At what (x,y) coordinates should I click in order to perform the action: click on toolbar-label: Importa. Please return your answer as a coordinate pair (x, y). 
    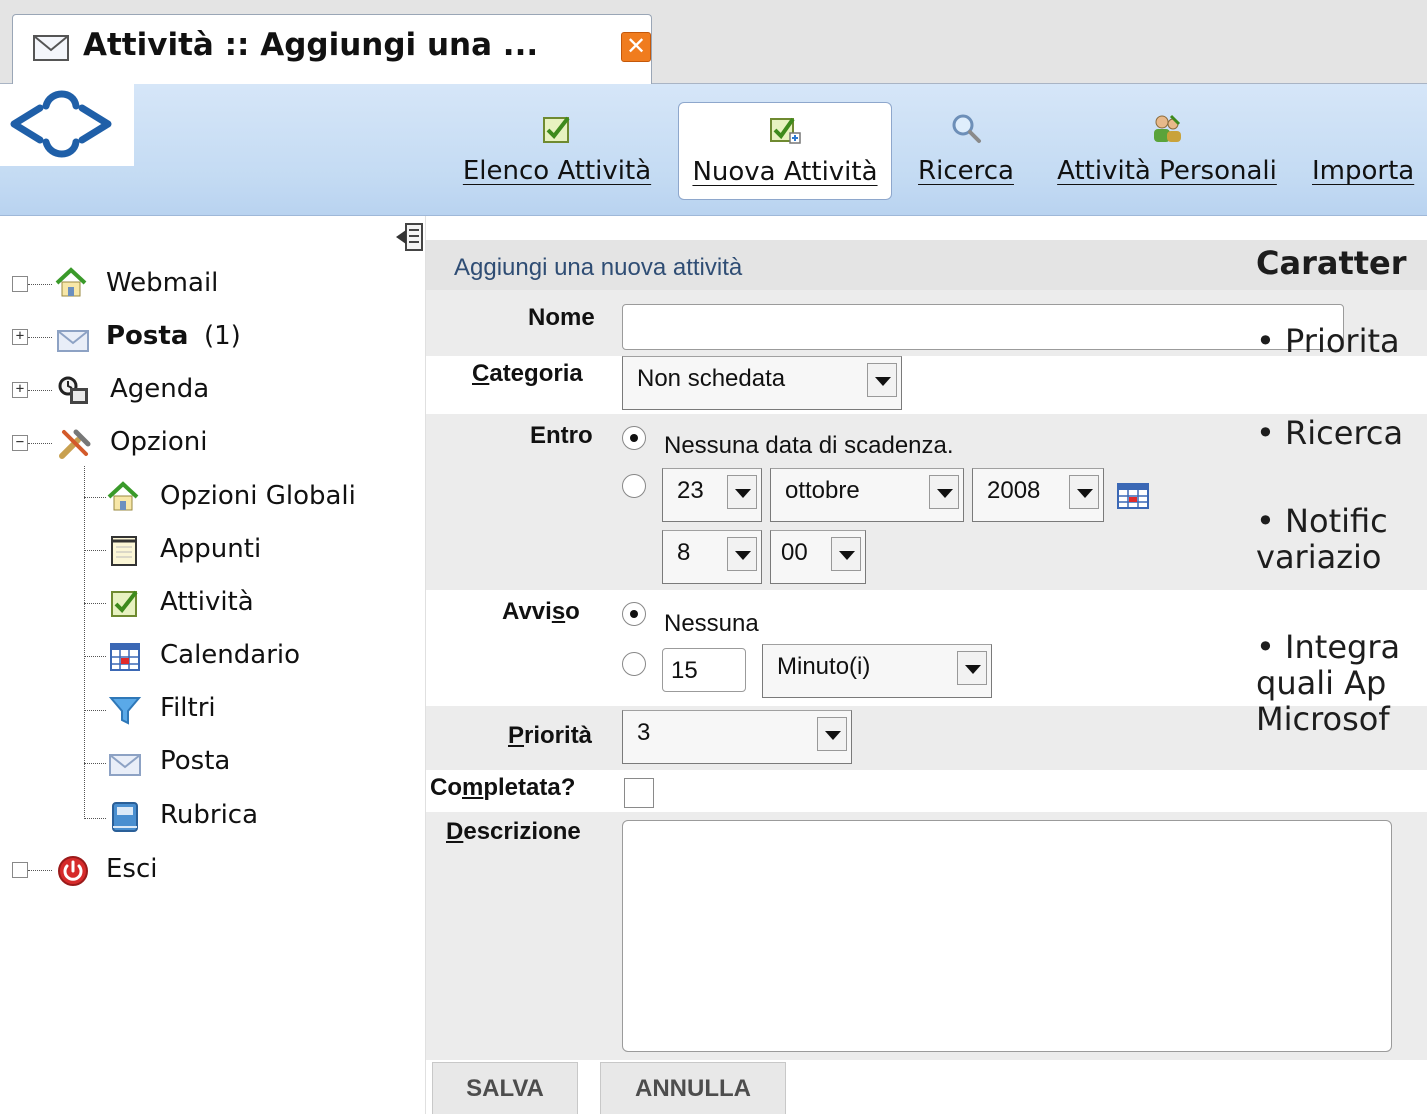
    Looking at the image, I should click on (1363, 171).